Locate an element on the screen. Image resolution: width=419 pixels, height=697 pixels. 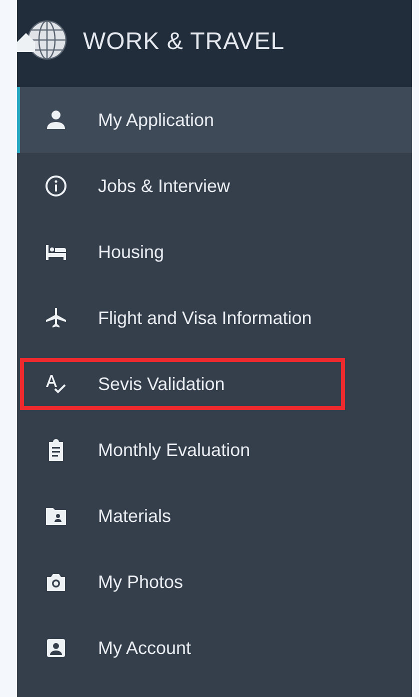
info-icon is located at coordinates (56, 186).